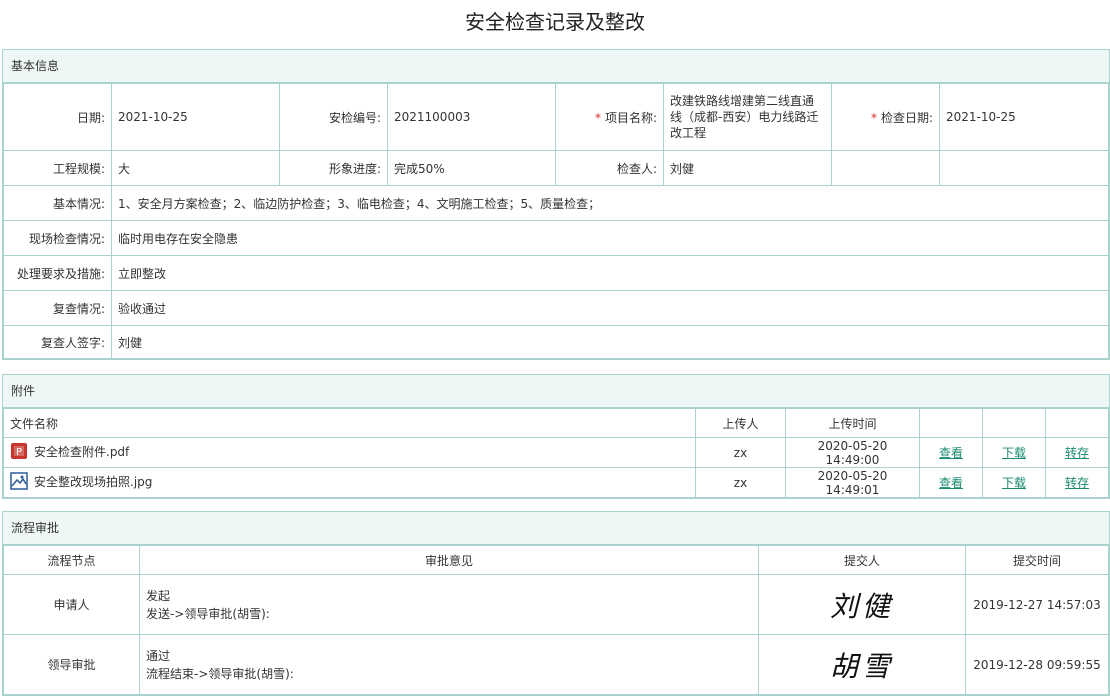 This screenshot has width=1110, height=696. What do you see at coordinates (852, 482) in the screenshot?
I see `upload-time: 2020-05-20 14:49:01` at bounding box center [852, 482].